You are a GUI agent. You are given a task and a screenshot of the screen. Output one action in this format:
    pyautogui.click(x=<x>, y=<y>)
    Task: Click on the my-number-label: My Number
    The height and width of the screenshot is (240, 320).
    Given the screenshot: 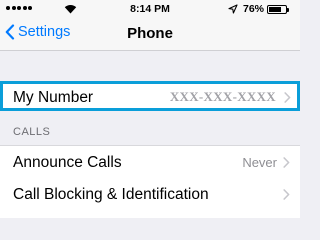 What is the action you would take?
    pyautogui.click(x=53, y=97)
    